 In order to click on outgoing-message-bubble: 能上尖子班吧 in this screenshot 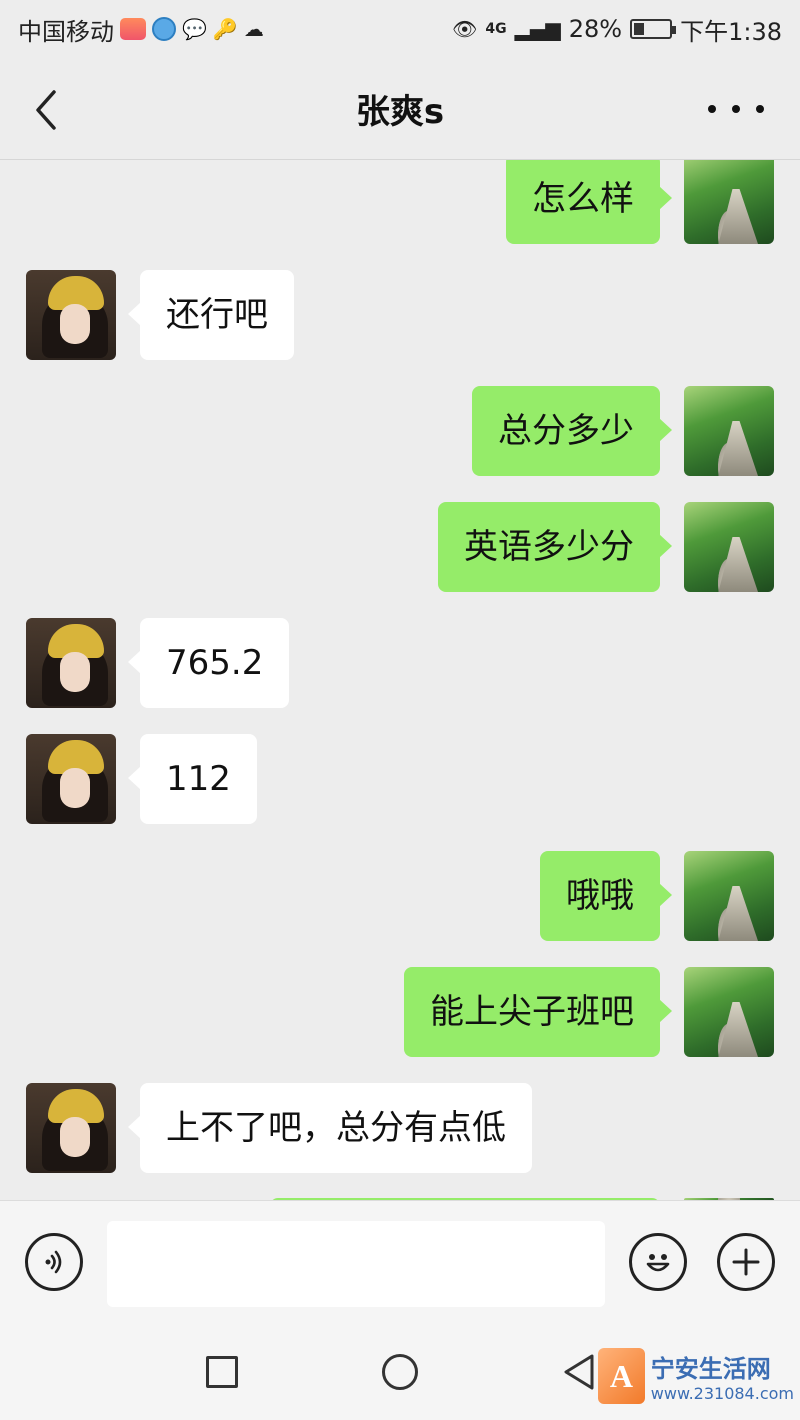, I will do `click(538, 1012)`.